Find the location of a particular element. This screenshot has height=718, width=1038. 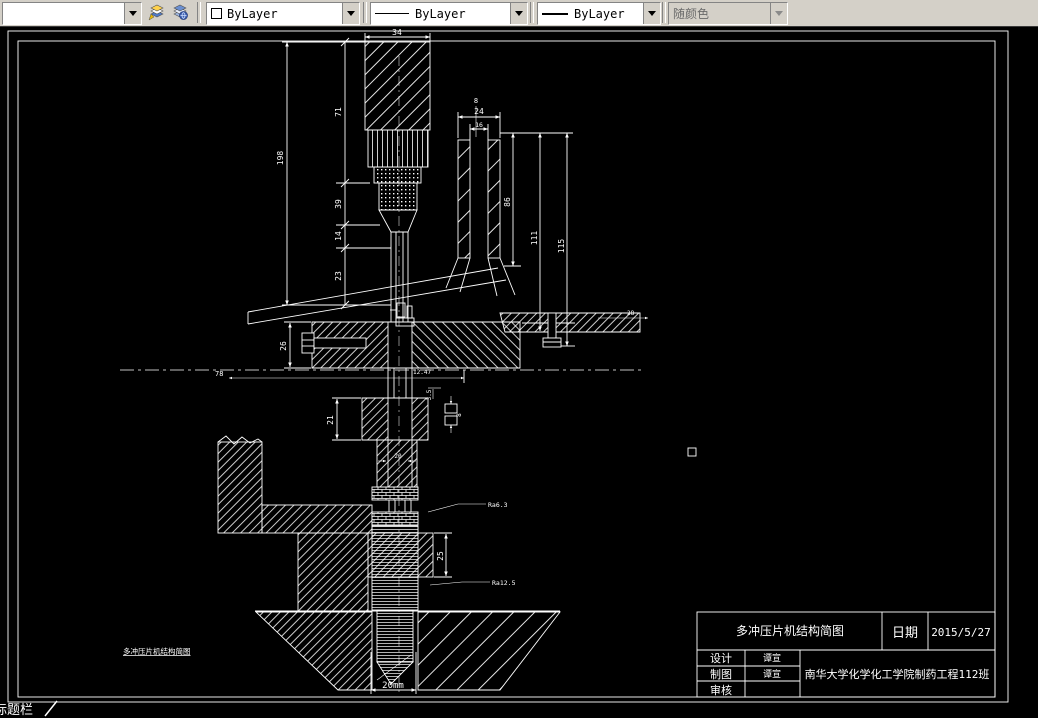

dim-label-3-5: 3.5 is located at coordinates (429, 394).